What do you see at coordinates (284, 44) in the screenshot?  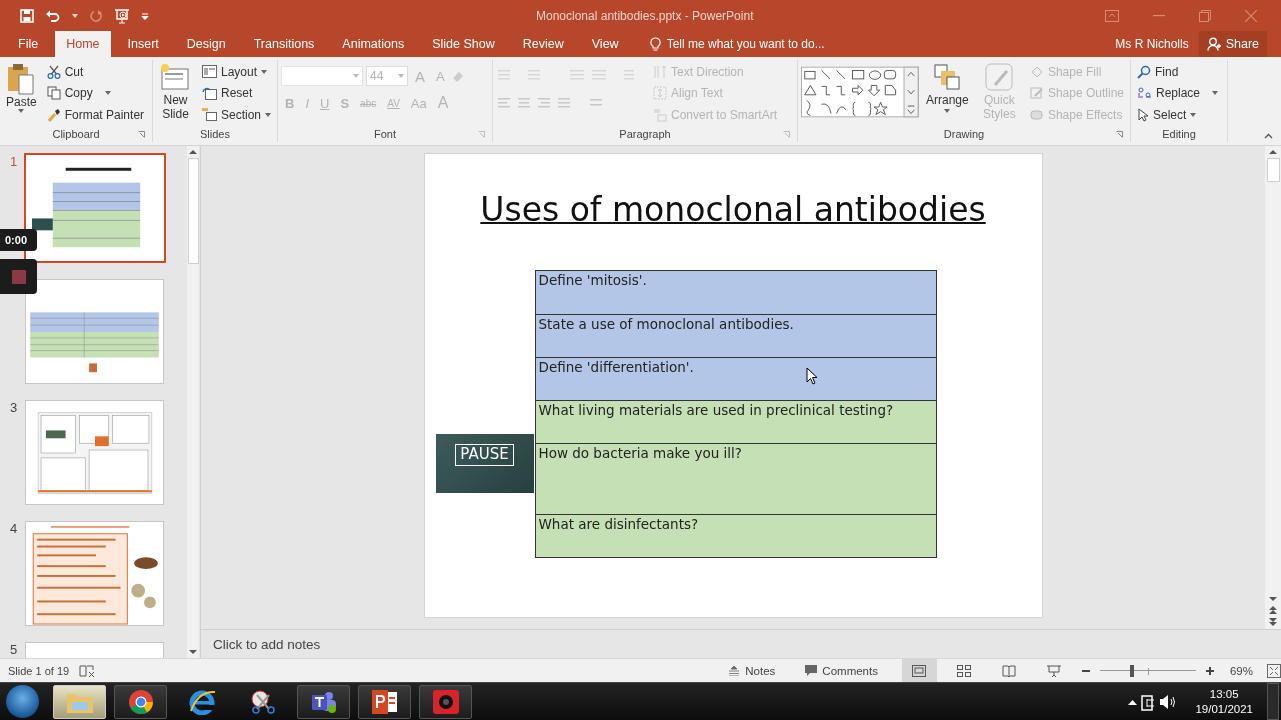 I see `ribbon-tab: Transitions` at bounding box center [284, 44].